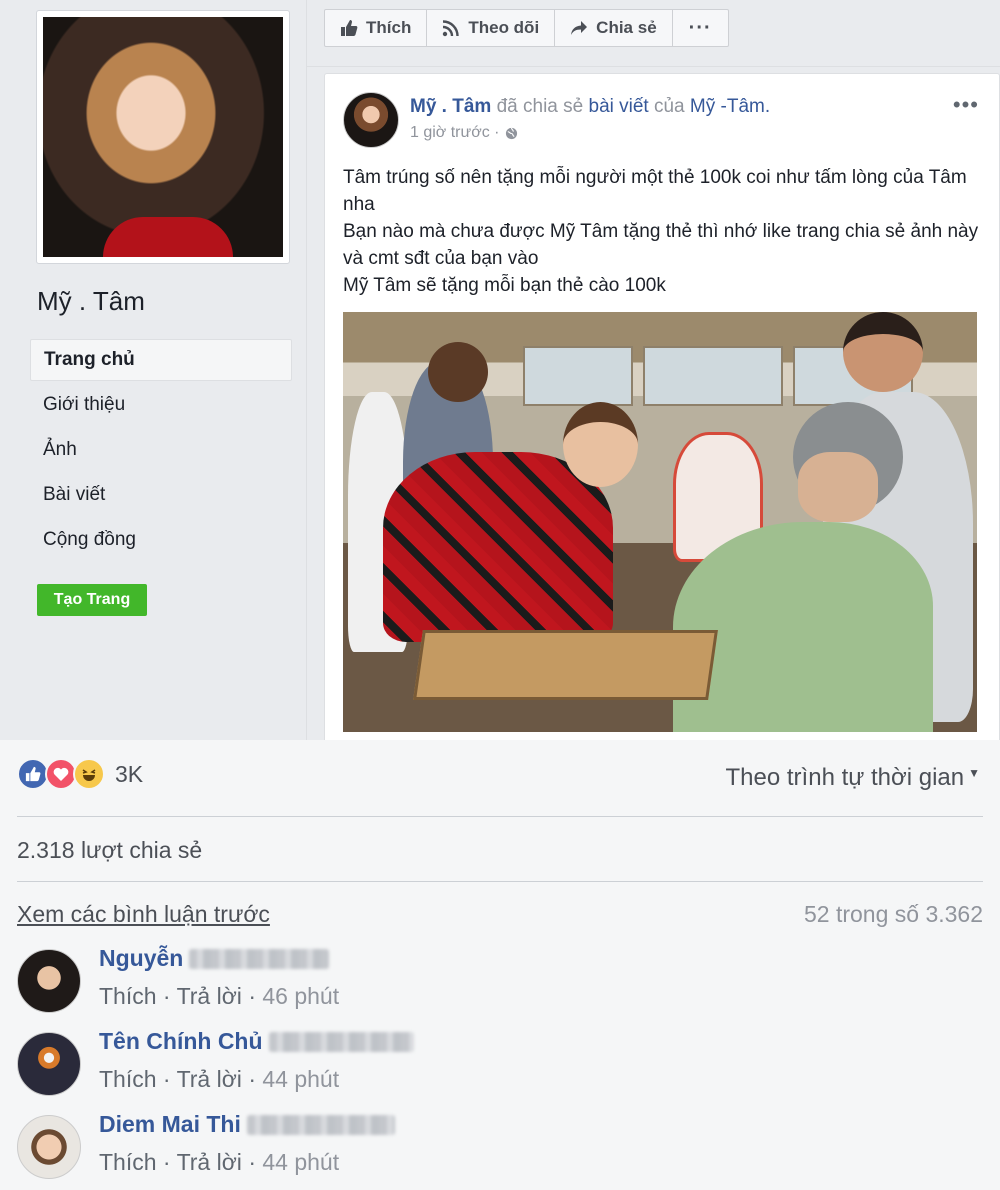  Describe the element at coordinates (619, 106) in the screenshot. I see `shared-post-link: bài viết` at that location.